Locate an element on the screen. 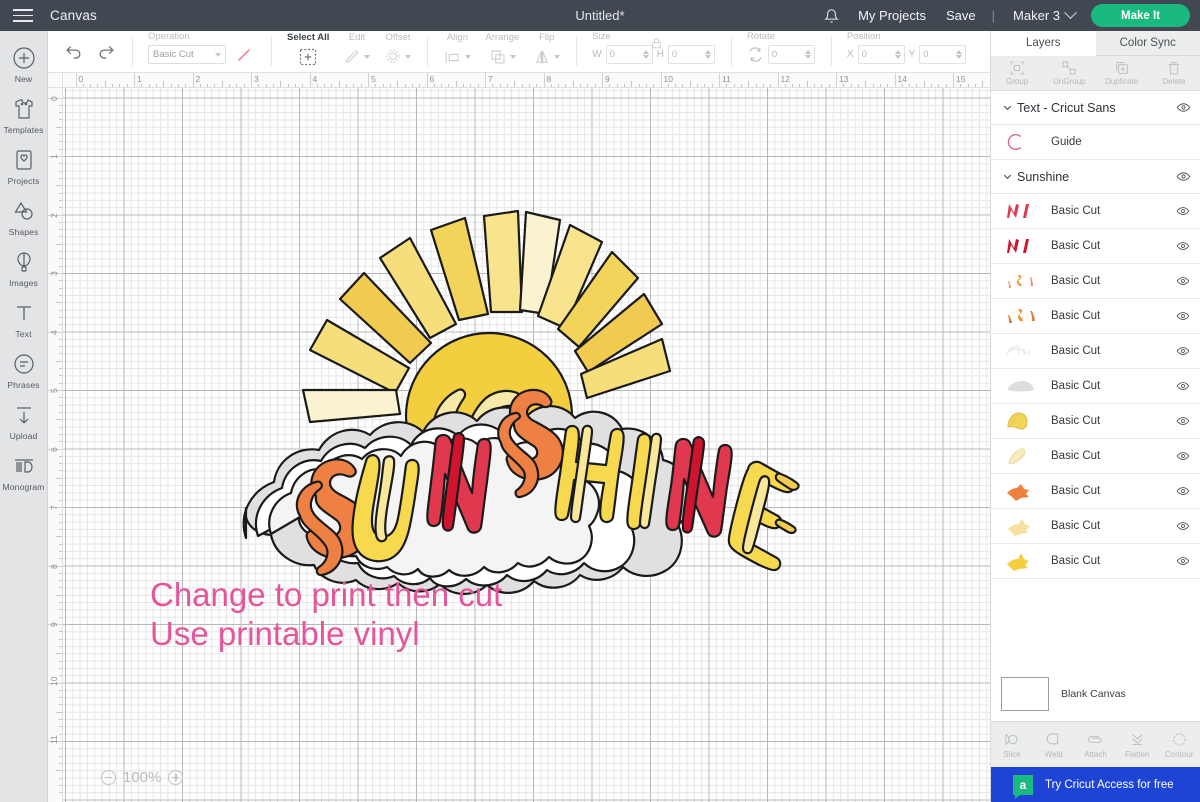 The image size is (1200, 802). width-stepper is located at coordinates (645, 54).